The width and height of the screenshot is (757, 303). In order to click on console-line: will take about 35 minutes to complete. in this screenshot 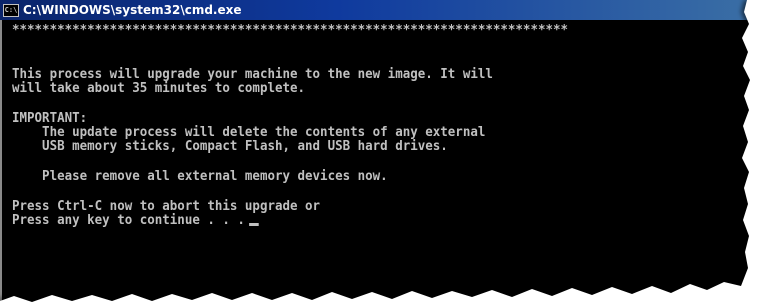, I will do `click(159, 88)`.